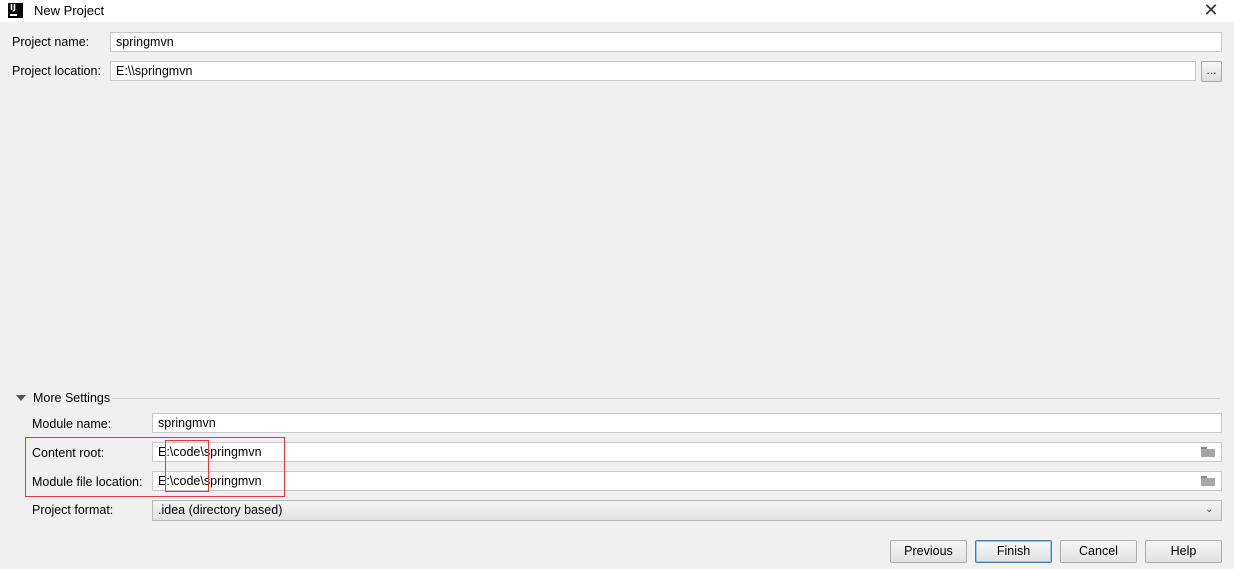 The height and width of the screenshot is (569, 1234). What do you see at coordinates (1098, 551) in the screenshot?
I see `cancel-button: Cancel` at bounding box center [1098, 551].